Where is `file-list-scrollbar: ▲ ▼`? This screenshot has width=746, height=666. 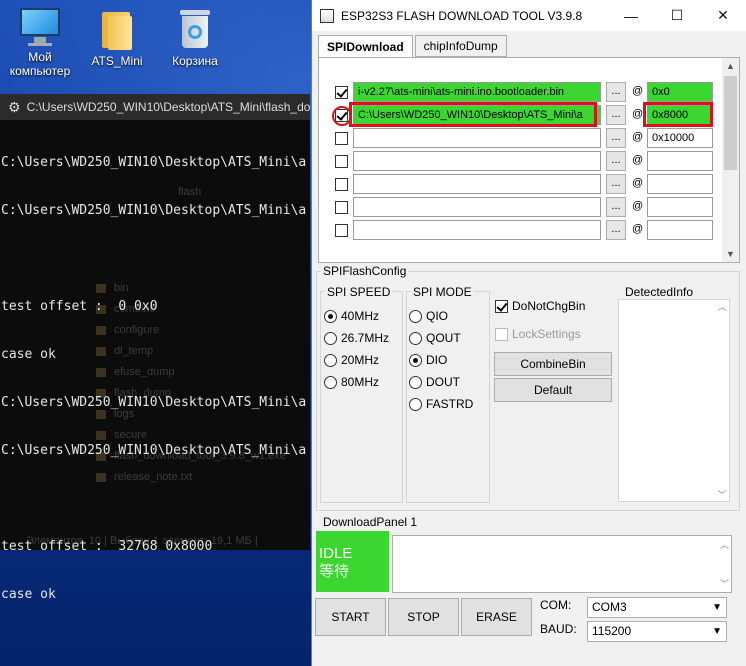 file-list-scrollbar: ▲ ▼ is located at coordinates (730, 160).